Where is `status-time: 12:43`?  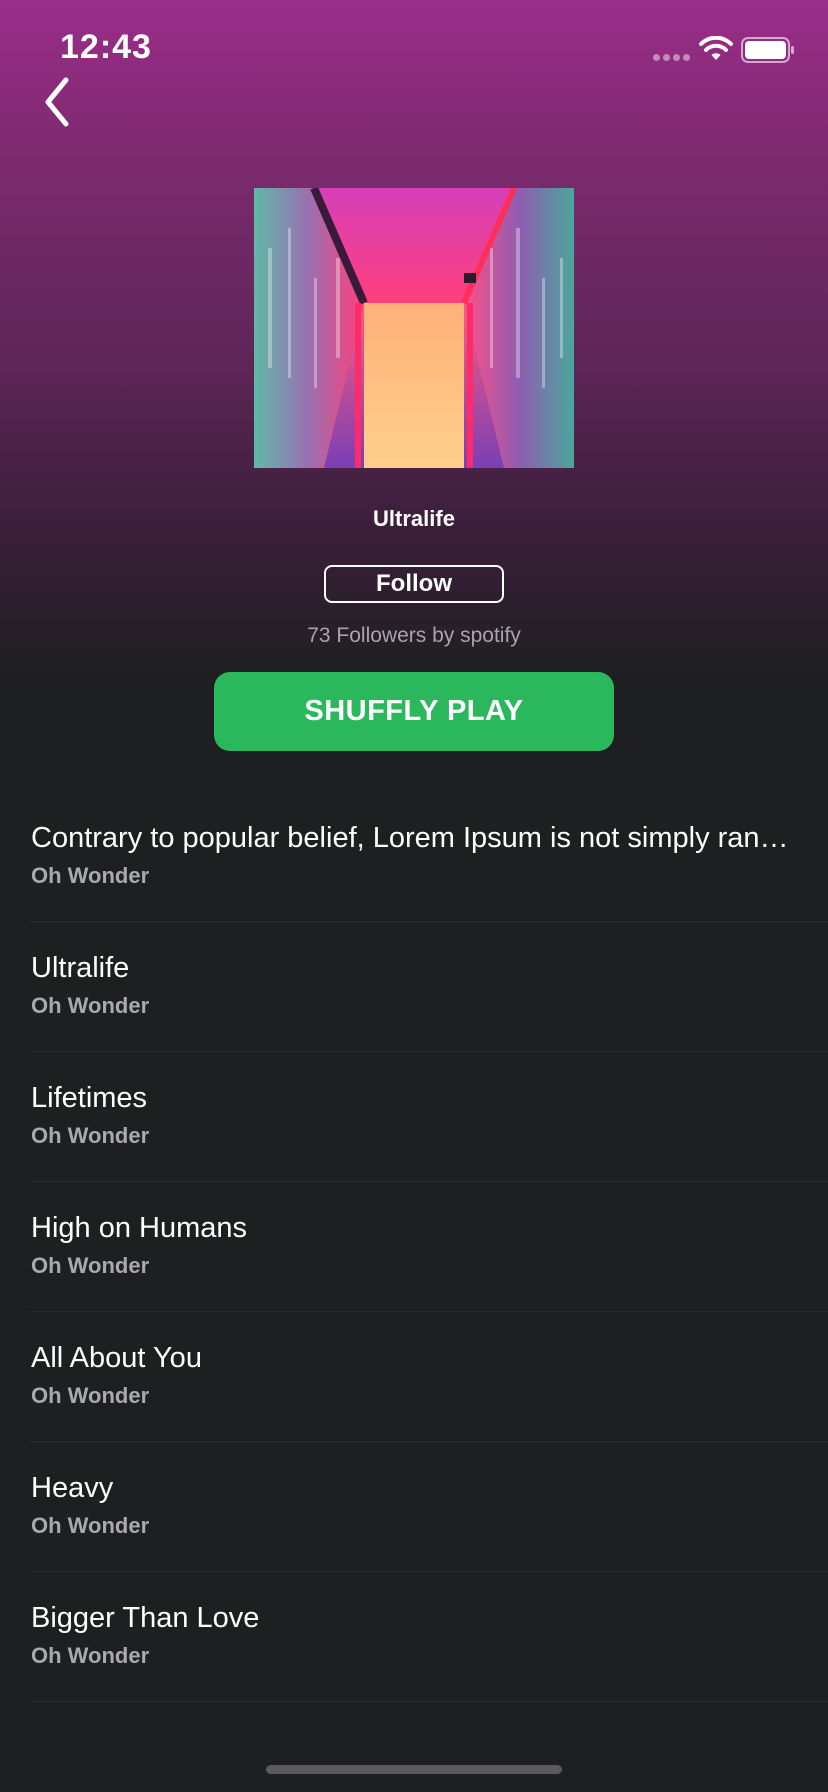 status-time: 12:43 is located at coordinates (106, 47).